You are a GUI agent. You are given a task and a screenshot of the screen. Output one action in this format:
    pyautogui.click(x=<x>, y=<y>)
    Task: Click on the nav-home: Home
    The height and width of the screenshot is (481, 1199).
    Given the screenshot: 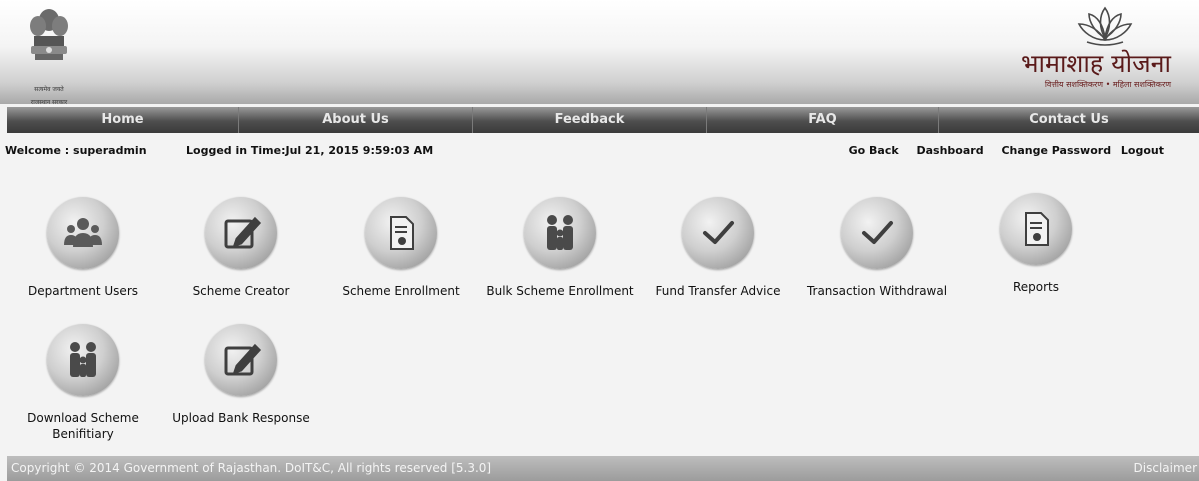 What is the action you would take?
    pyautogui.click(x=123, y=120)
    